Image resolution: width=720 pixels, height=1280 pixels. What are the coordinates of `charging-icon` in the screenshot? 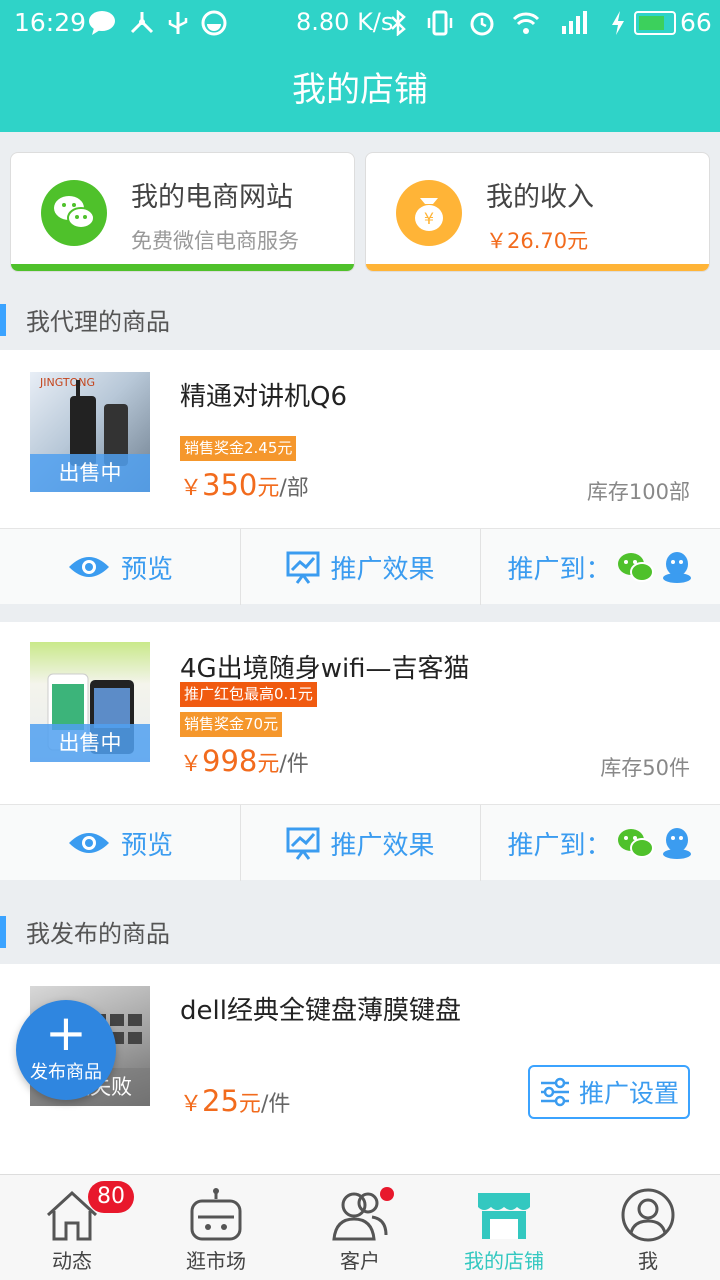 It's located at (618, 23).